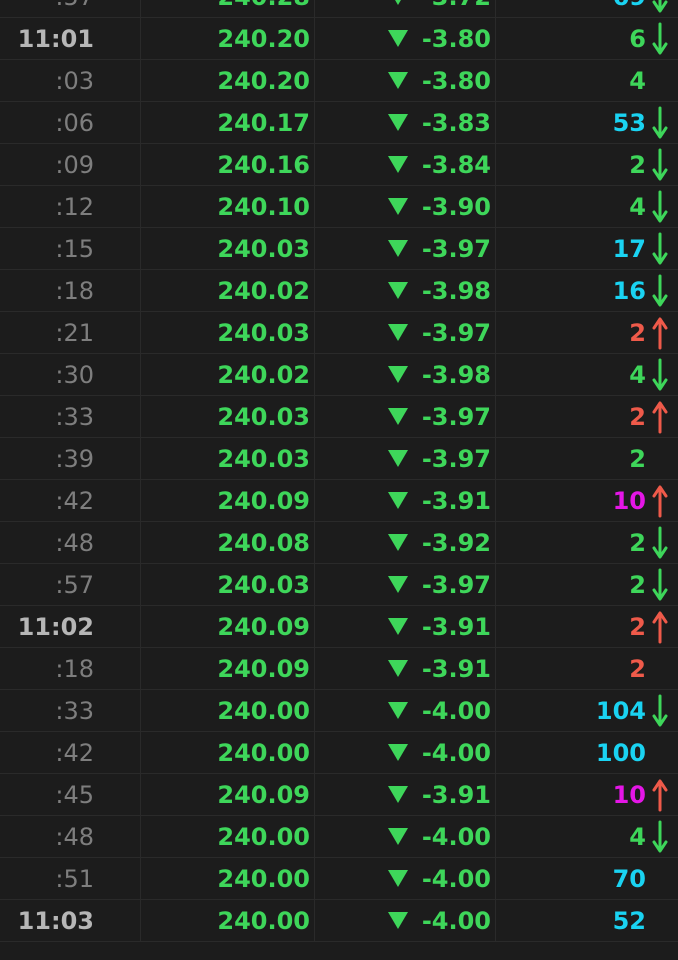 The width and height of the screenshot is (678, 960). Describe the element at coordinates (405, 164) in the screenshot. I see `trade-change: -3.84` at that location.